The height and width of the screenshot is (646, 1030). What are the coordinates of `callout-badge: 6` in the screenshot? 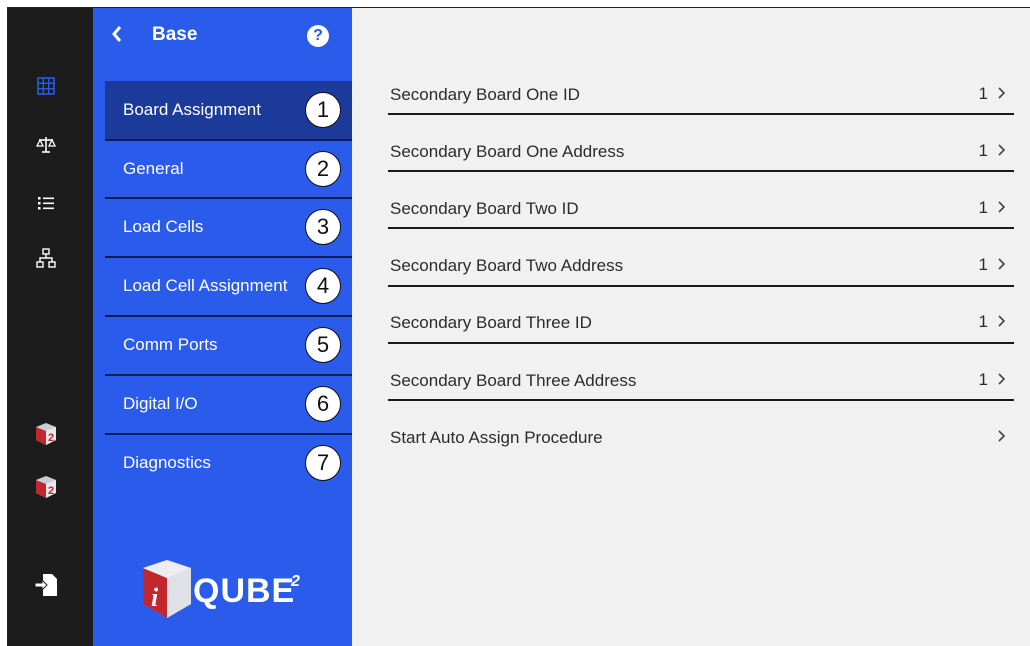 It's located at (323, 404).